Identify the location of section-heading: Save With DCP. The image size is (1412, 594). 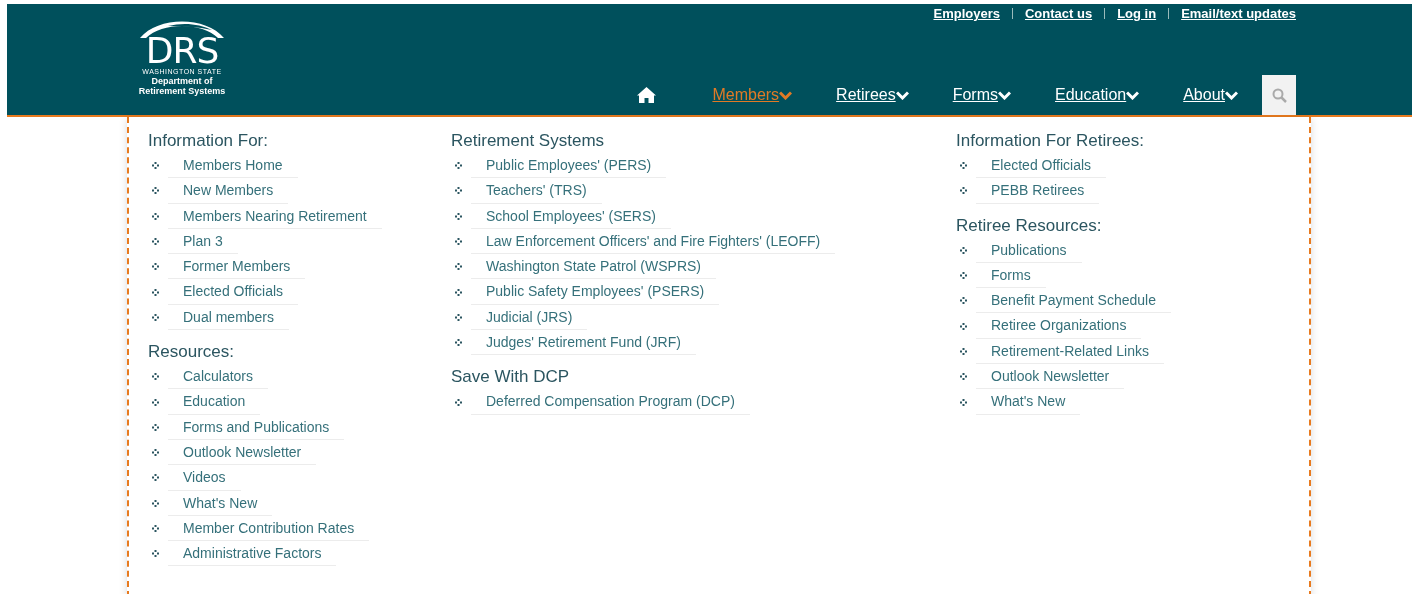
(511, 377).